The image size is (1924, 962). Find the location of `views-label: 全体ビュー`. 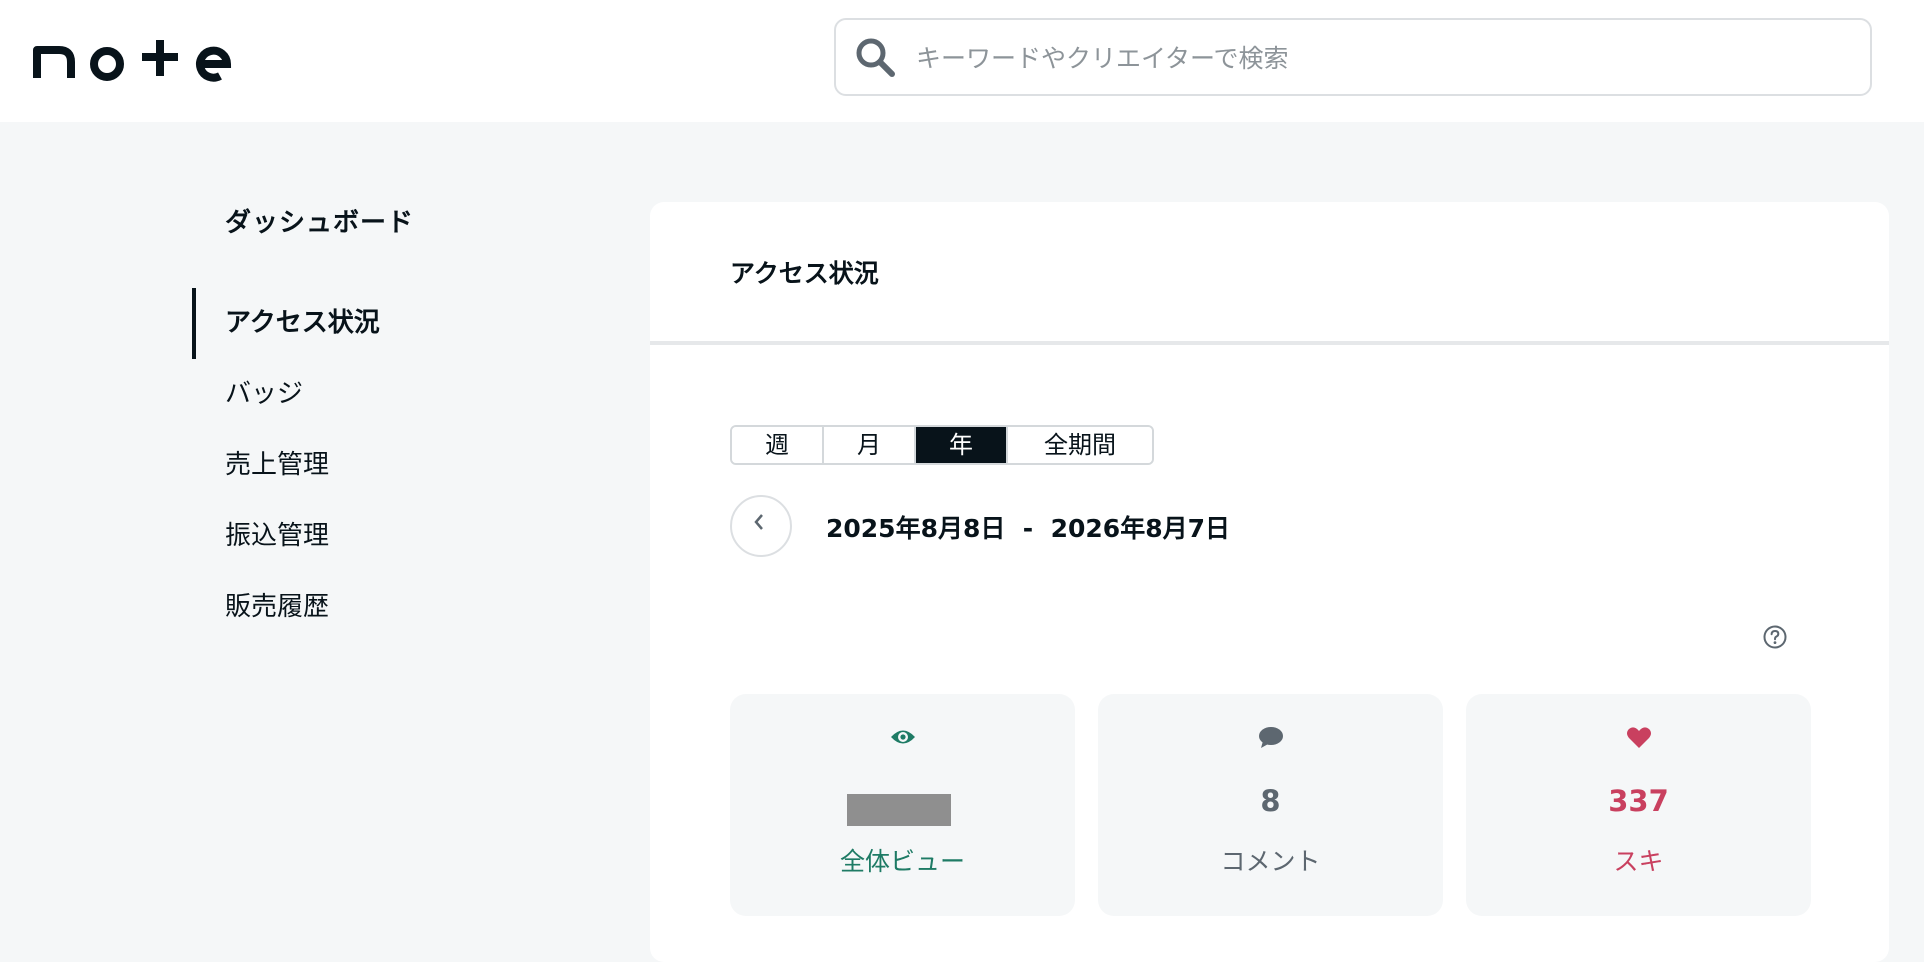

views-label: 全体ビュー is located at coordinates (902, 861).